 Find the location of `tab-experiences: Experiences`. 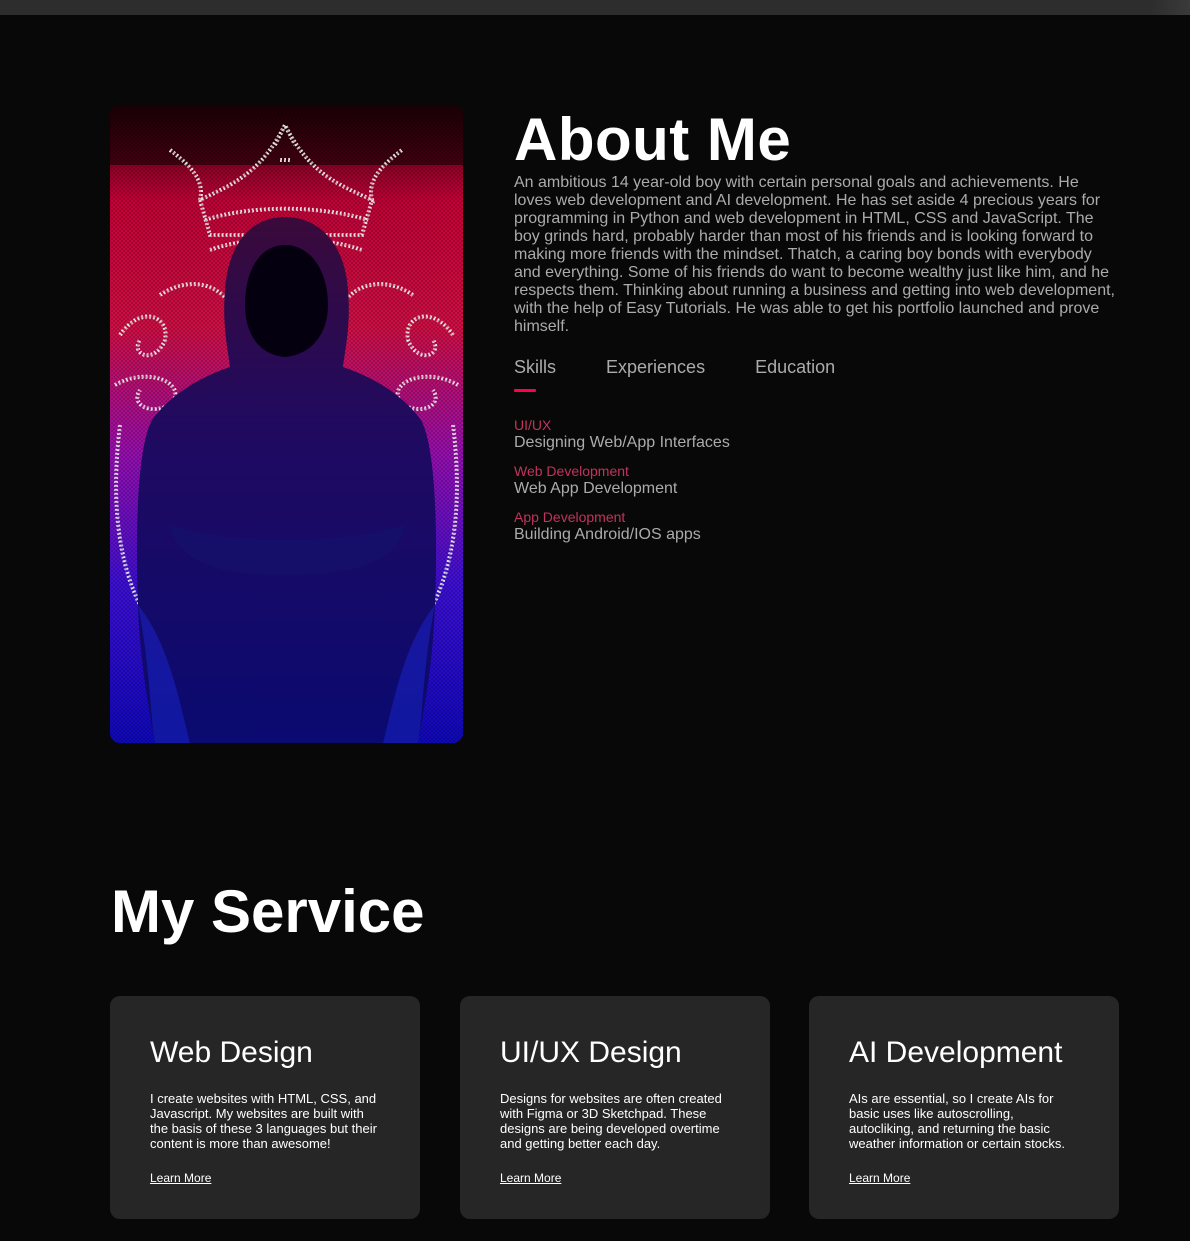

tab-experiences: Experiences is located at coordinates (655, 374).